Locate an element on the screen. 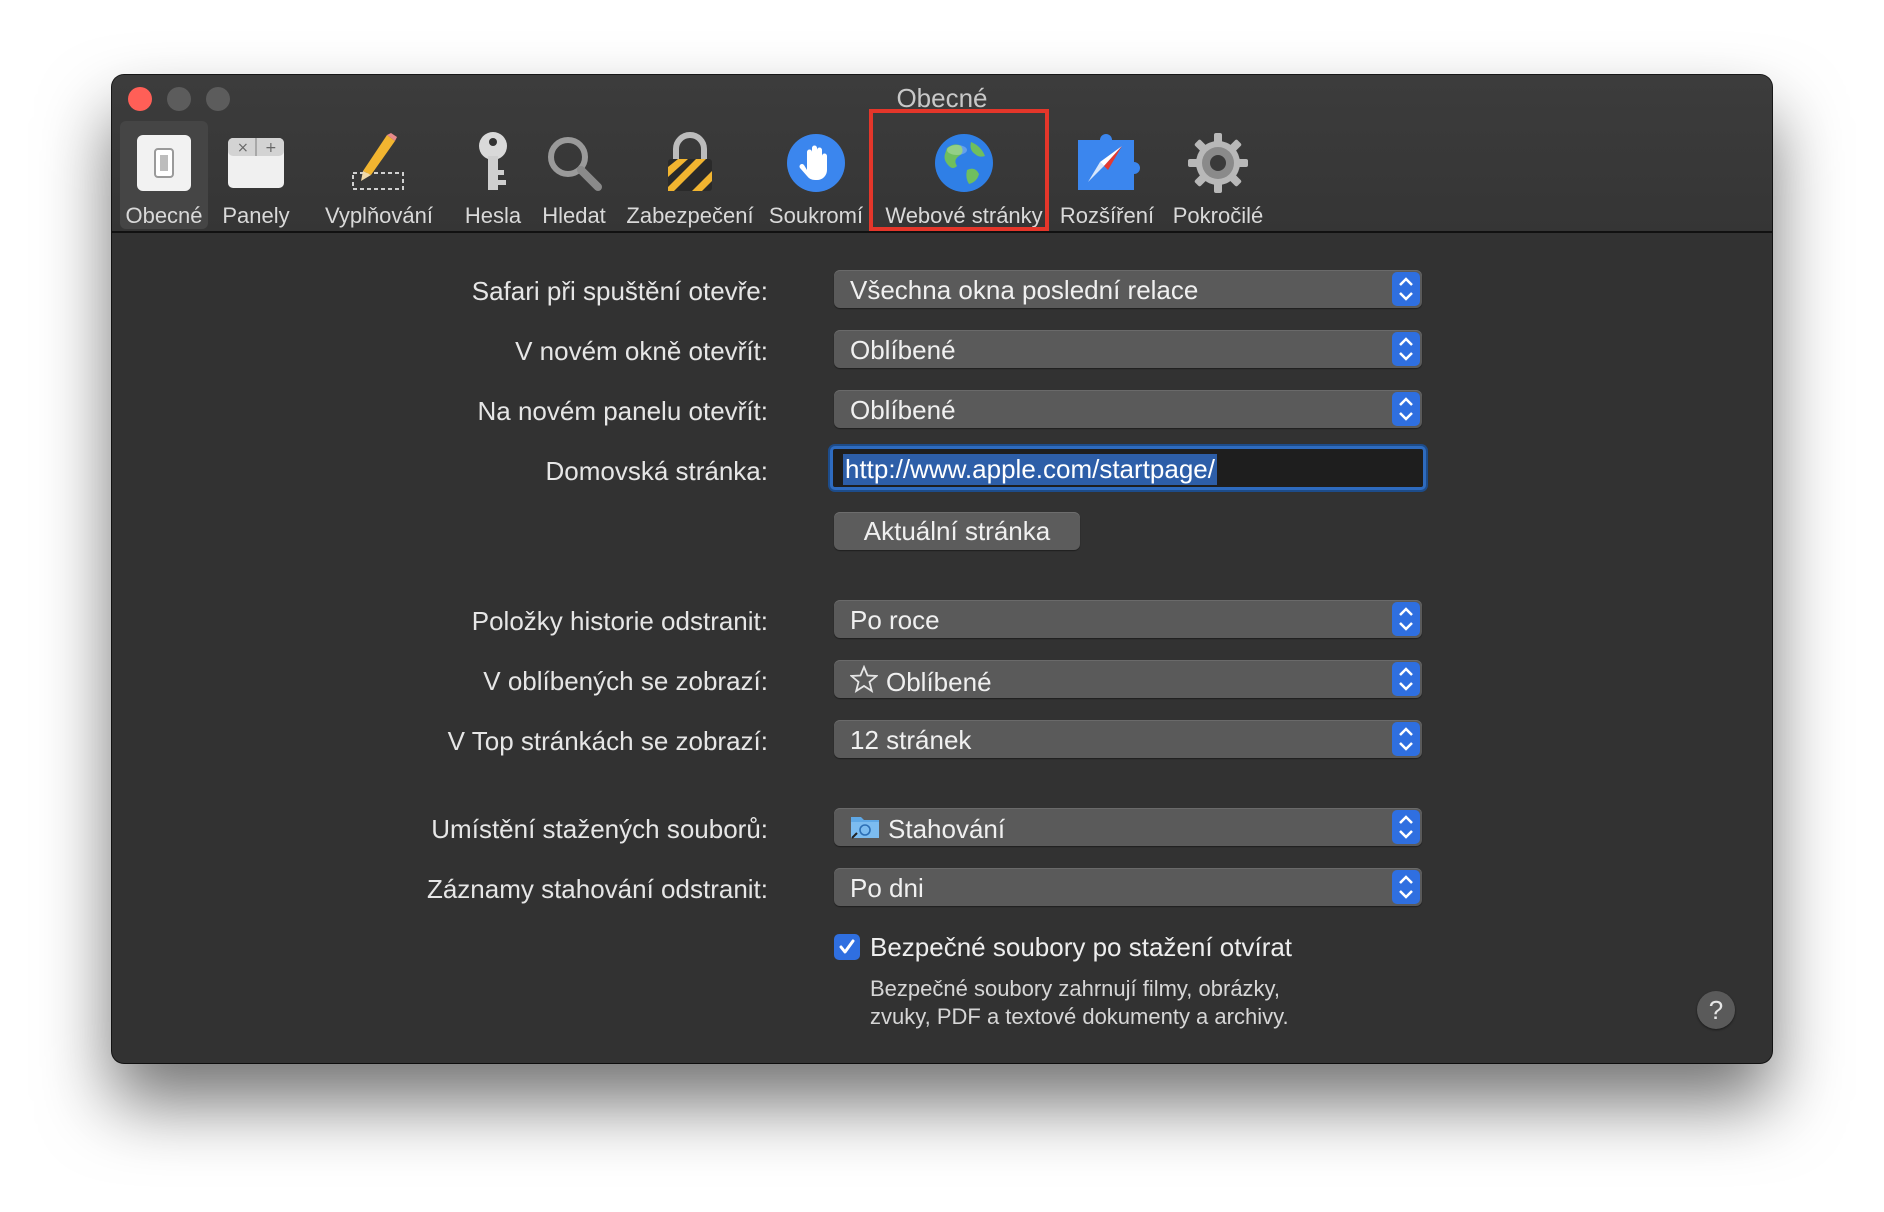 This screenshot has height=1212, width=1884. row-top-sites: V Top stránkách se zobrazí: 12 stránek is located at coordinates (942, 740).